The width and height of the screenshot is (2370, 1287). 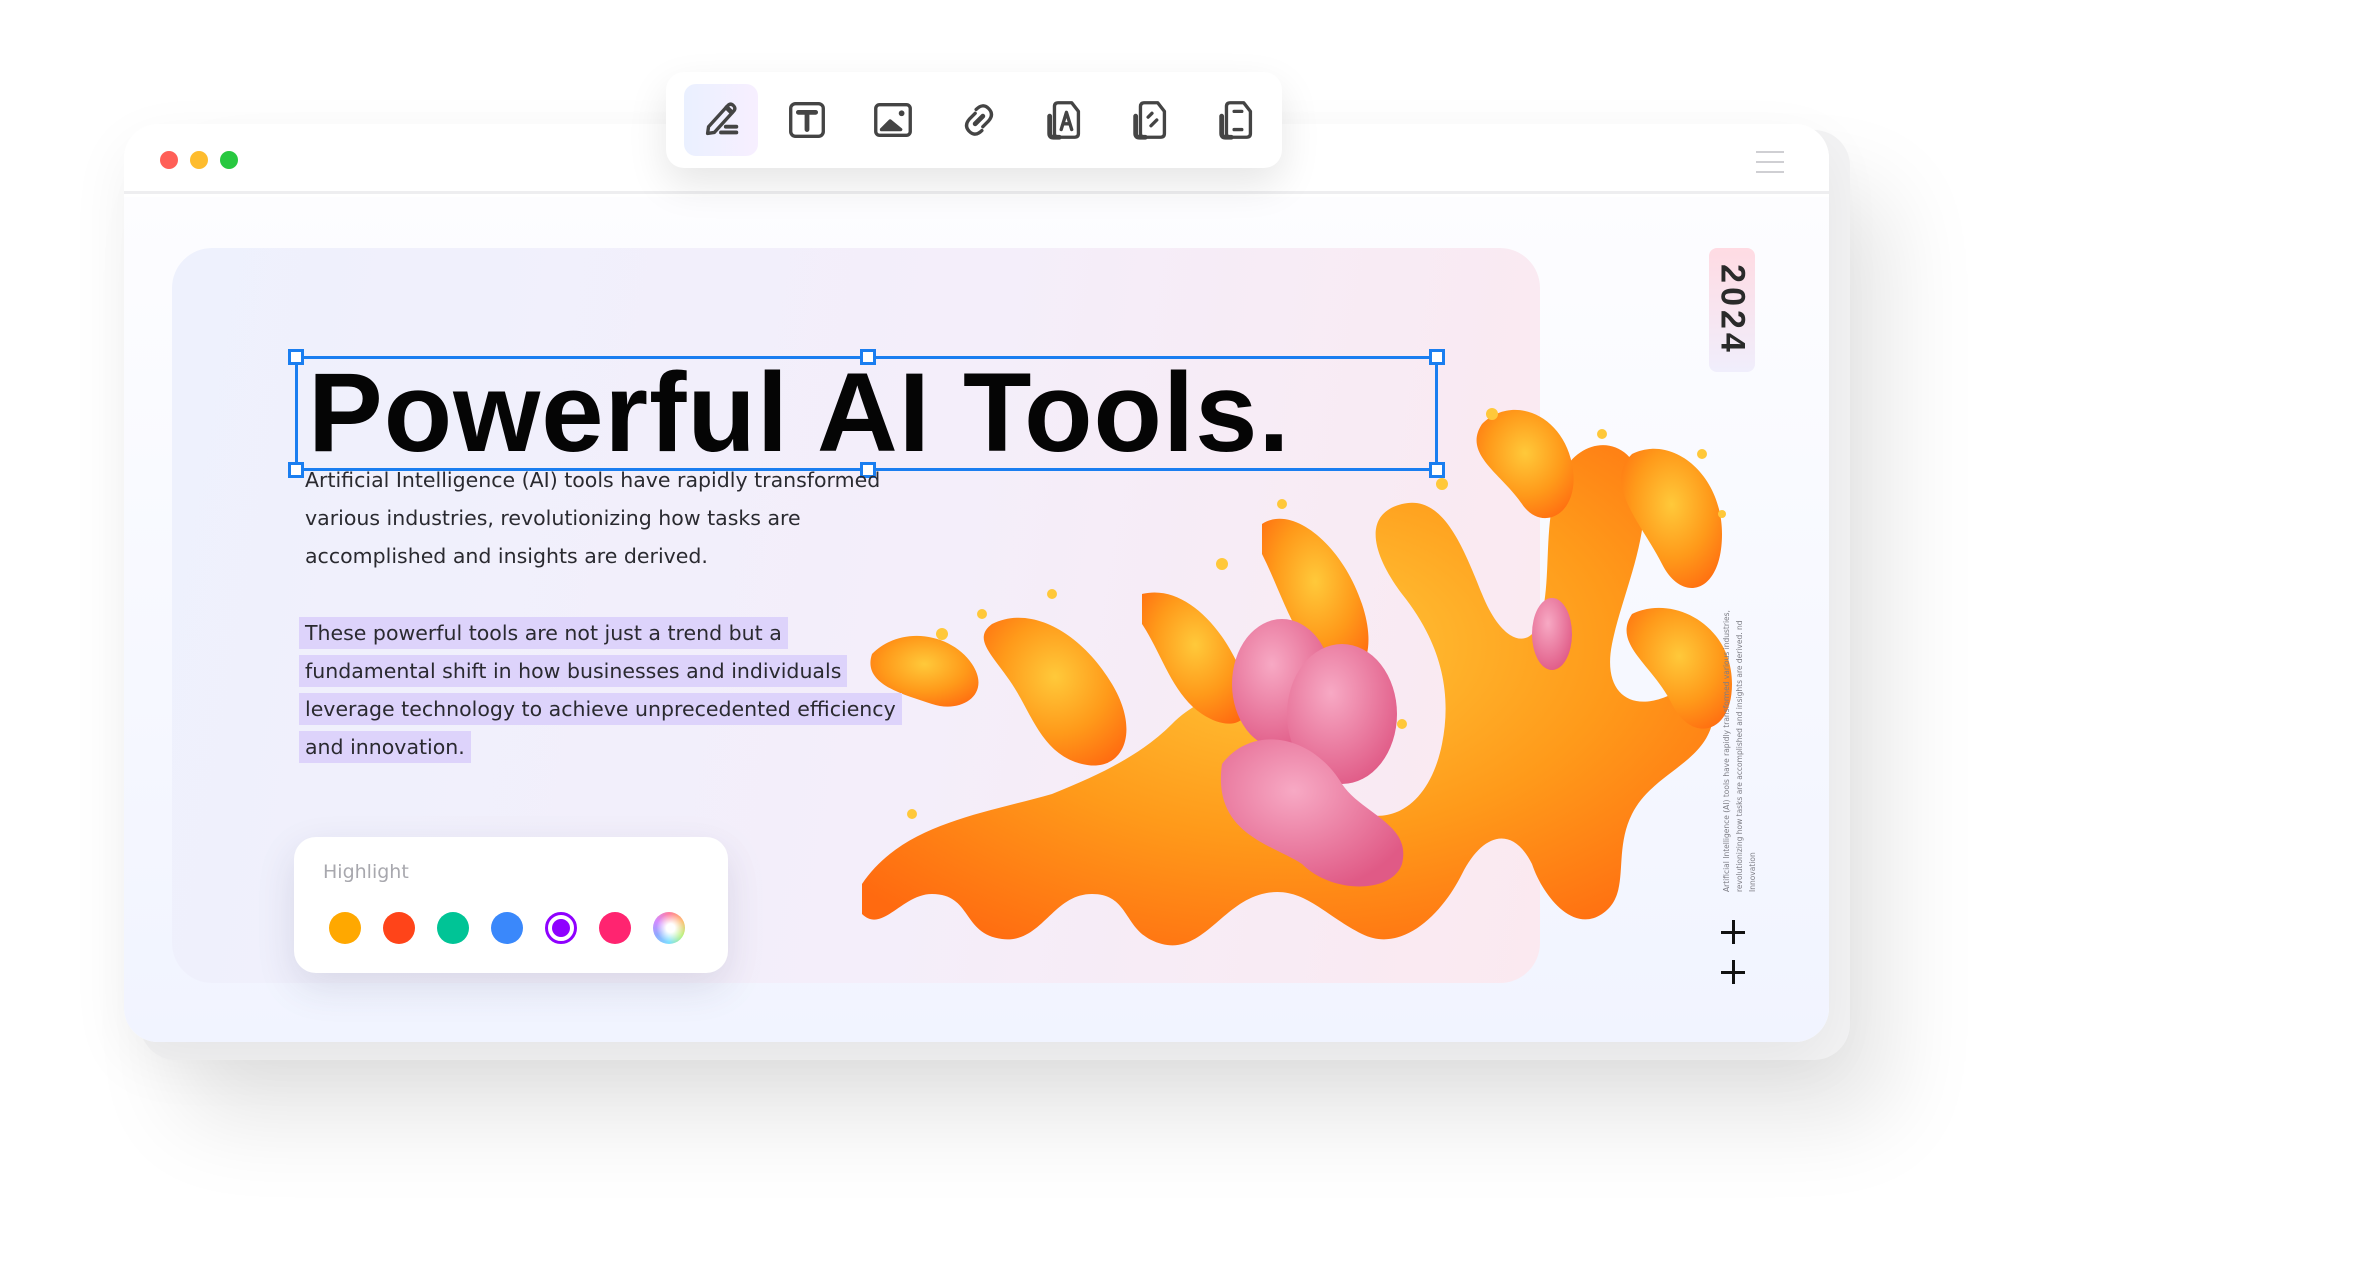 I want to click on edit-toolbar, so click(x=974, y=120).